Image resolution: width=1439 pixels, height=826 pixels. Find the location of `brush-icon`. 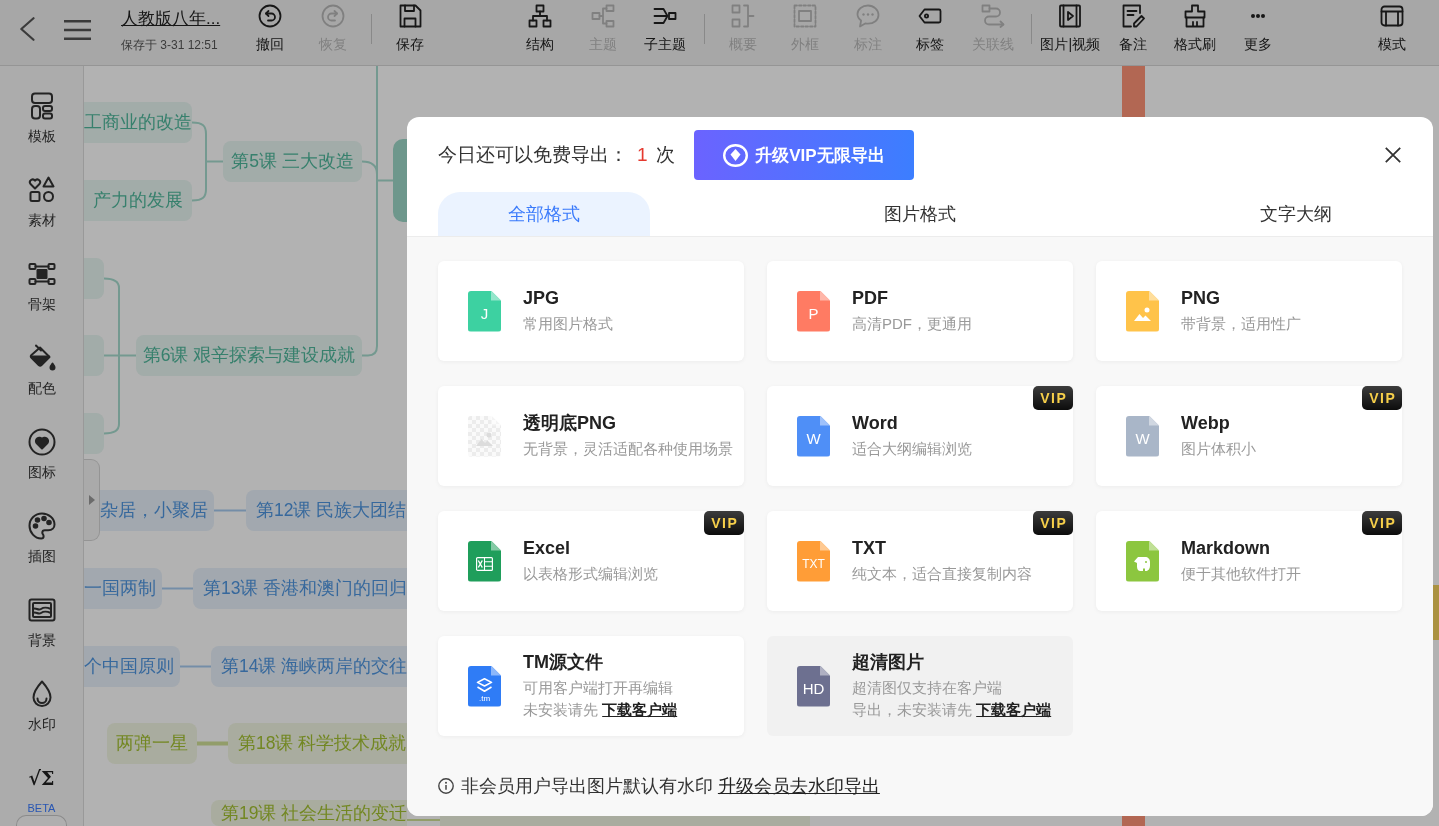

brush-icon is located at coordinates (1195, 16).